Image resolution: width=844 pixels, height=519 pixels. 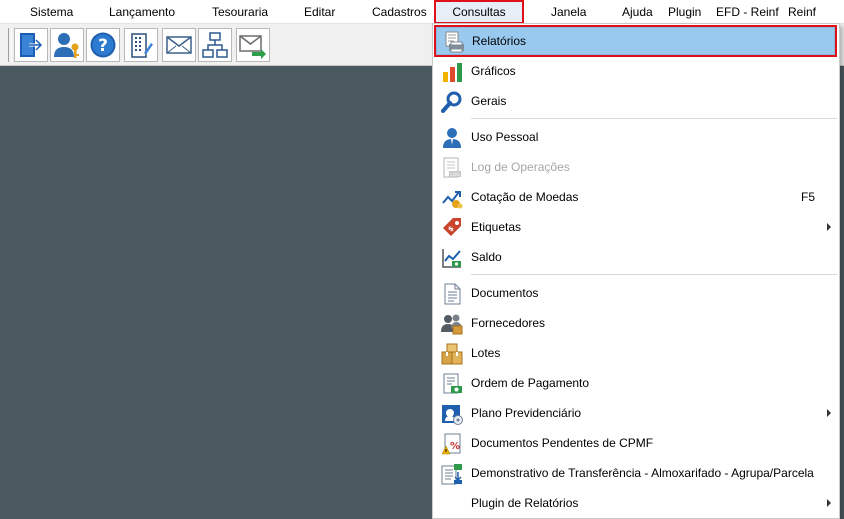 I want to click on help-button: ?, so click(x=103, y=45).